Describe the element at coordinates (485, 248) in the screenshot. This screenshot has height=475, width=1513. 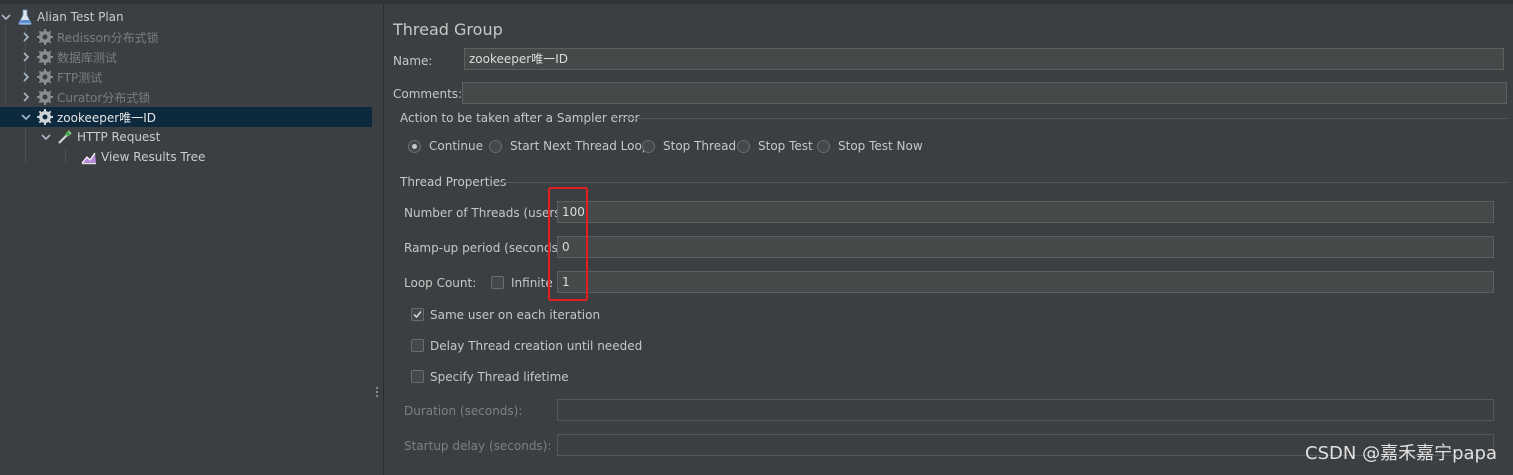
I see `rampup-label: Ramp-up period (seconds):` at that location.